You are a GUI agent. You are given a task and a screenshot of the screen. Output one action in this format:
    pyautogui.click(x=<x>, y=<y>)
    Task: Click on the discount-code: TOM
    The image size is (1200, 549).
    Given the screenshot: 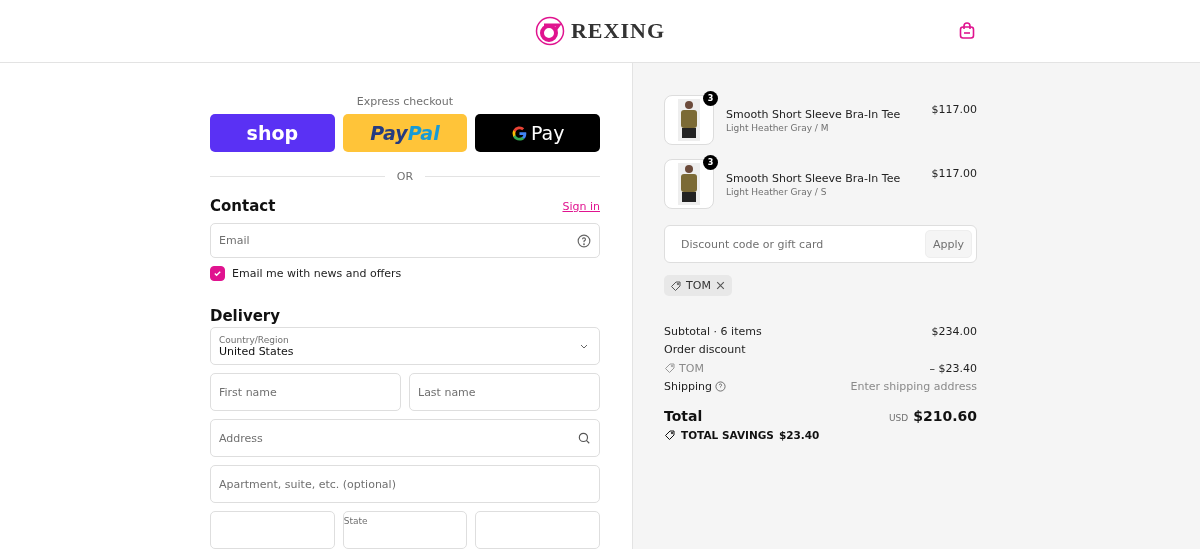 What is the action you would take?
    pyautogui.click(x=698, y=285)
    